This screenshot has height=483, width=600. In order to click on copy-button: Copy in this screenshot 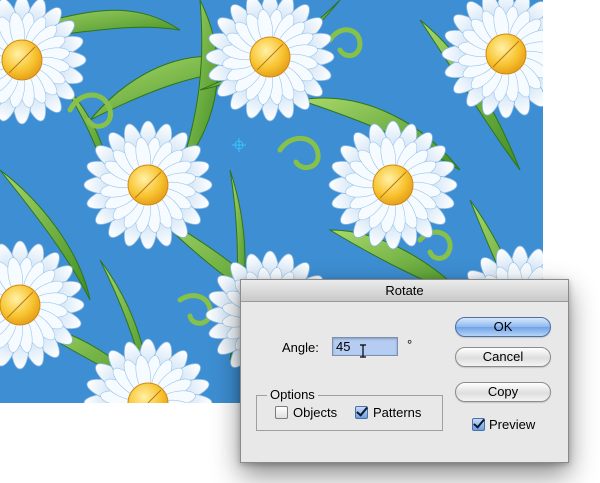, I will do `click(503, 392)`.